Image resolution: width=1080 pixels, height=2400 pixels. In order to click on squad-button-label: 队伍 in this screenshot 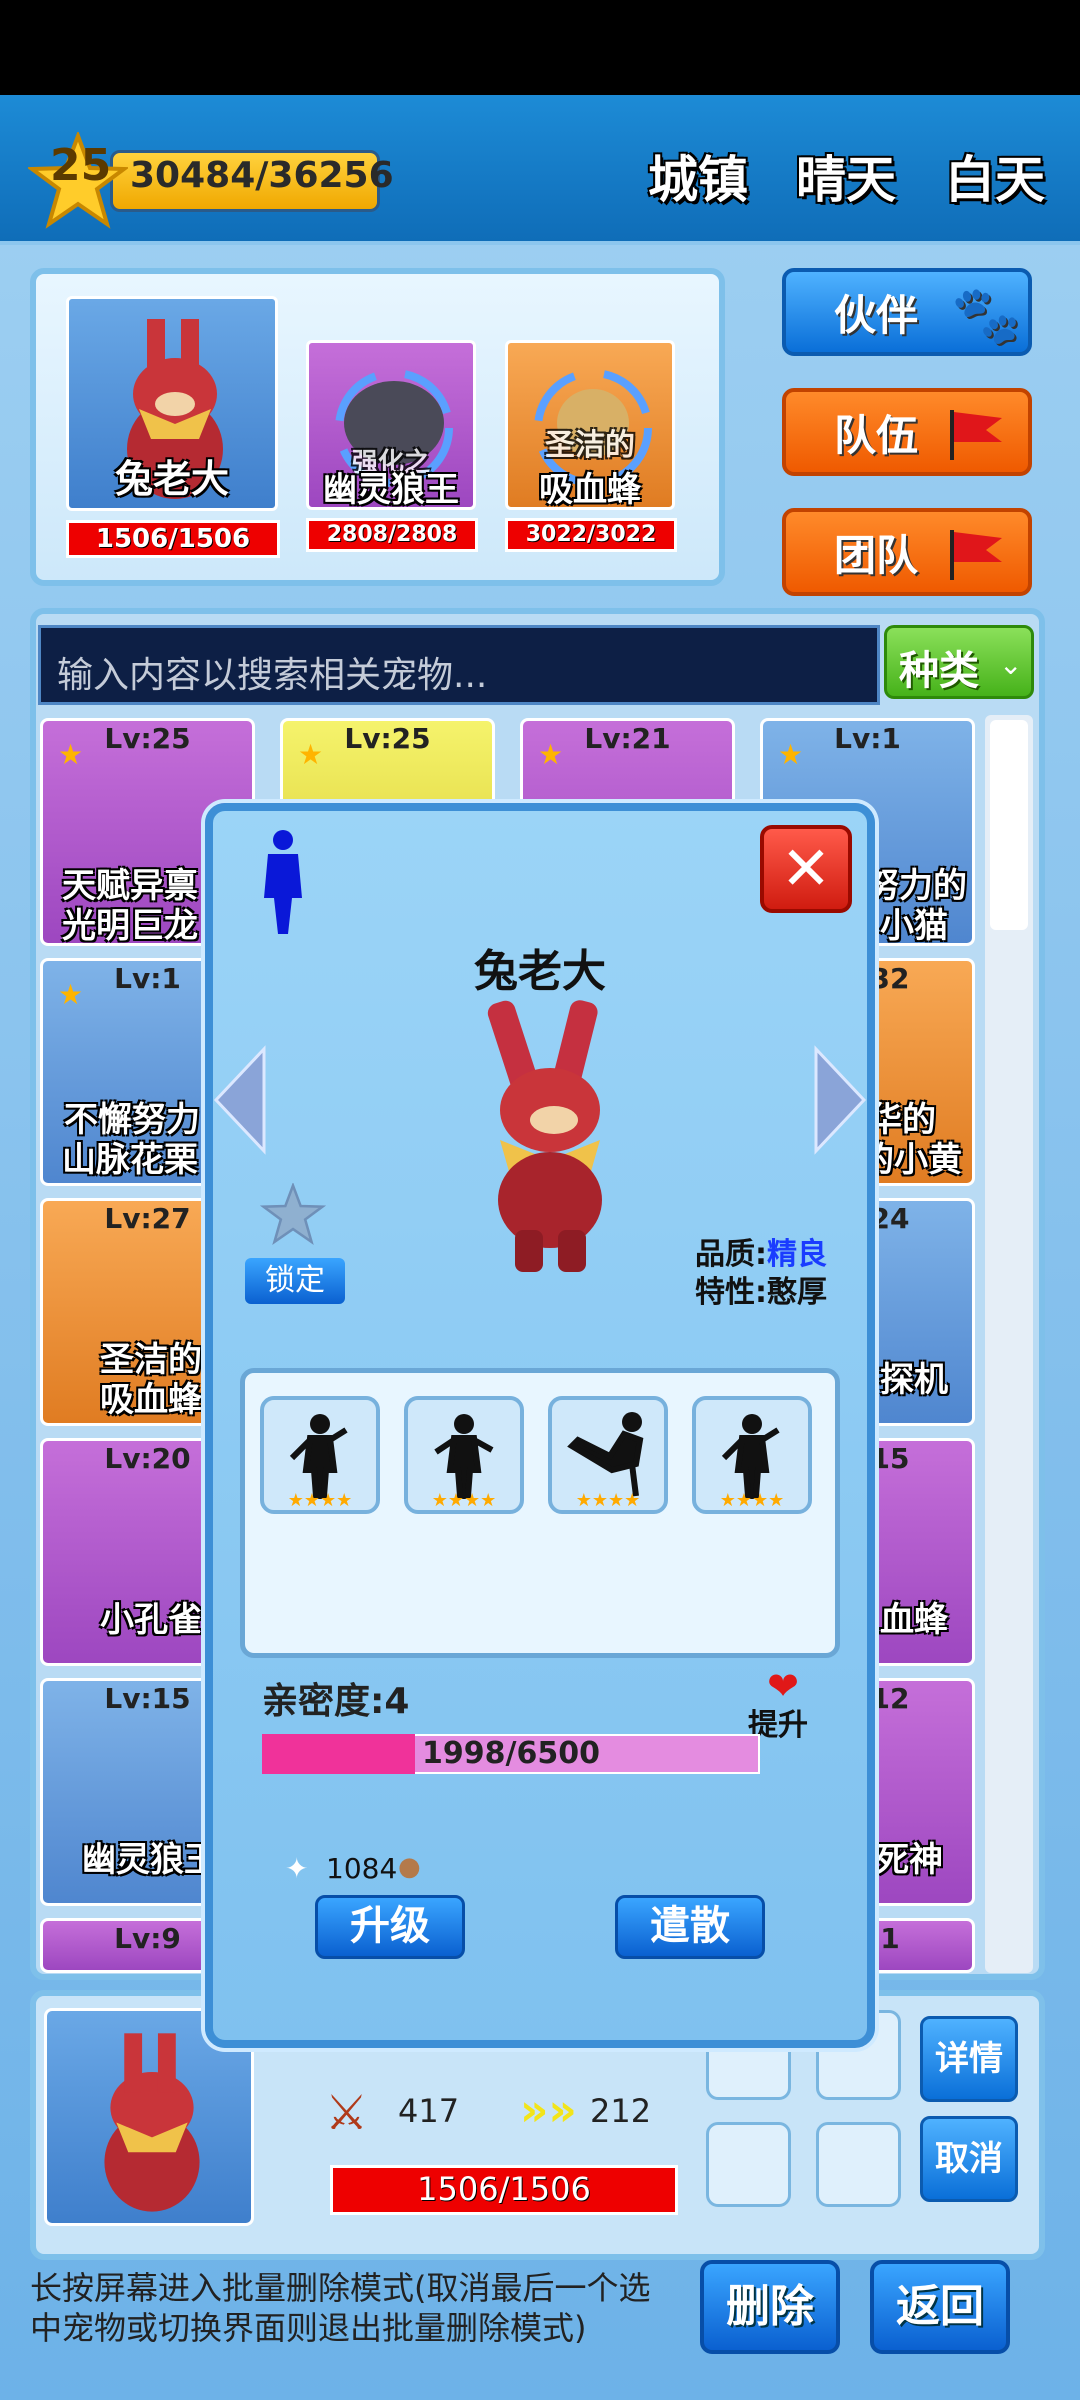, I will do `click(876, 435)`.